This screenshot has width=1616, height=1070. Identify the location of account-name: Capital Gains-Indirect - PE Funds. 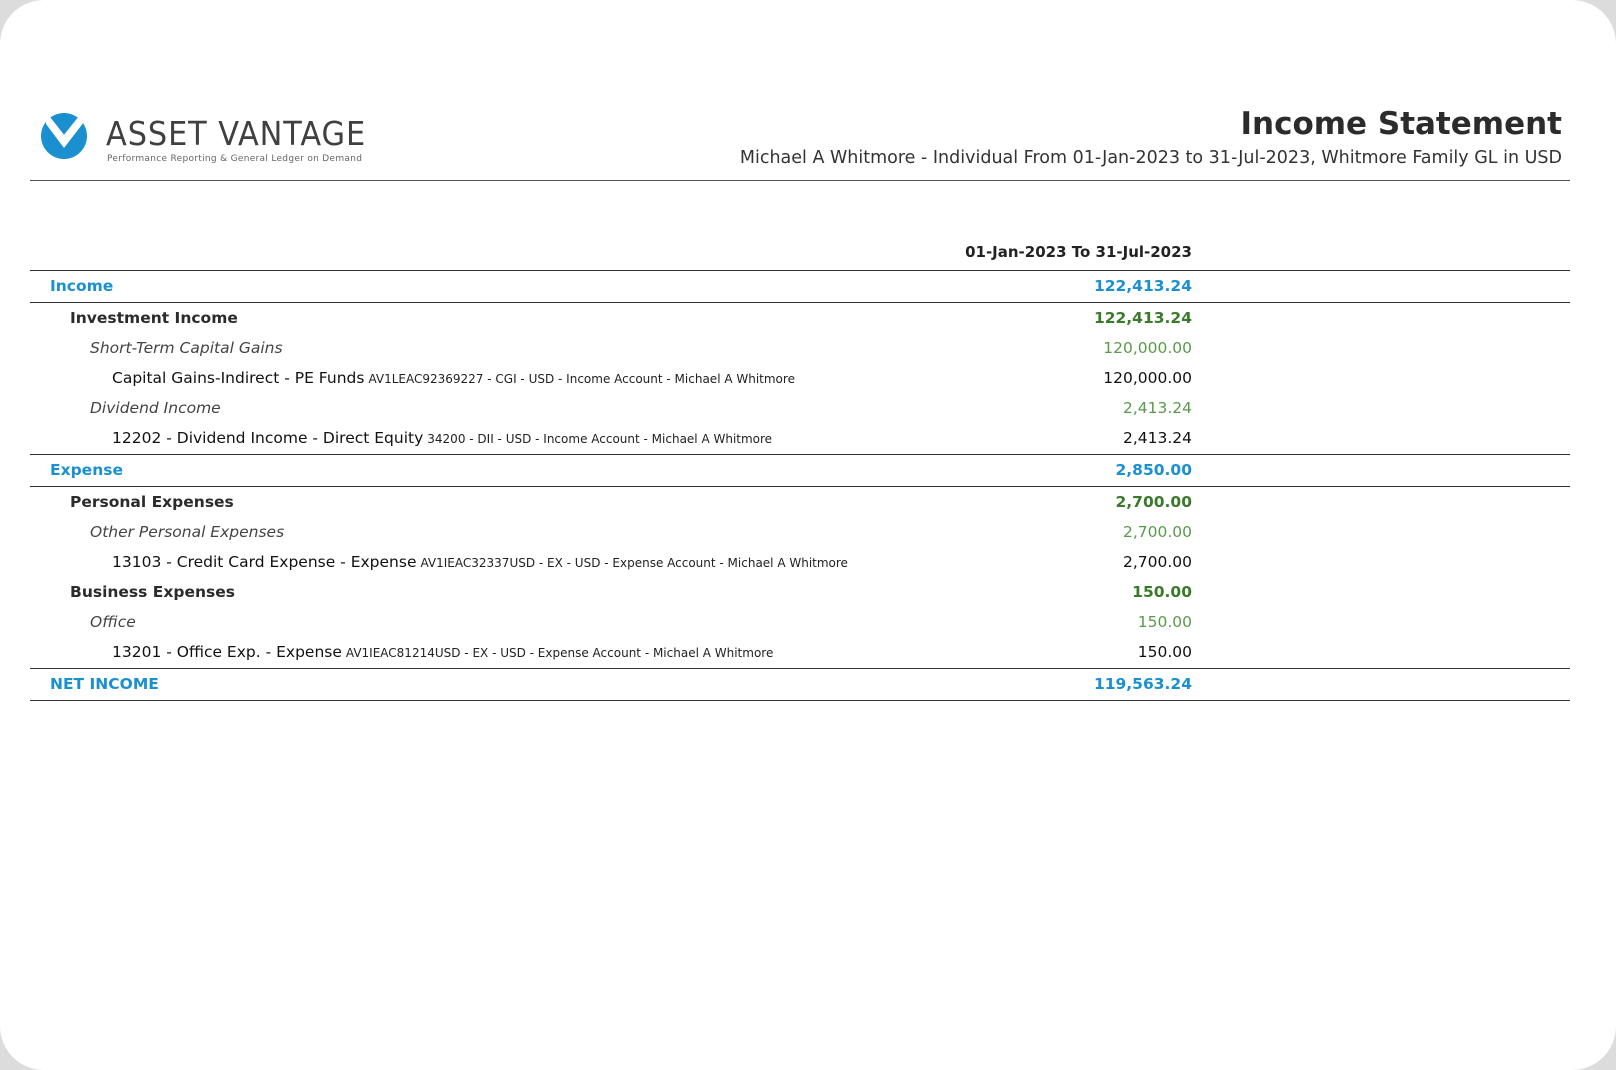
(238, 378).